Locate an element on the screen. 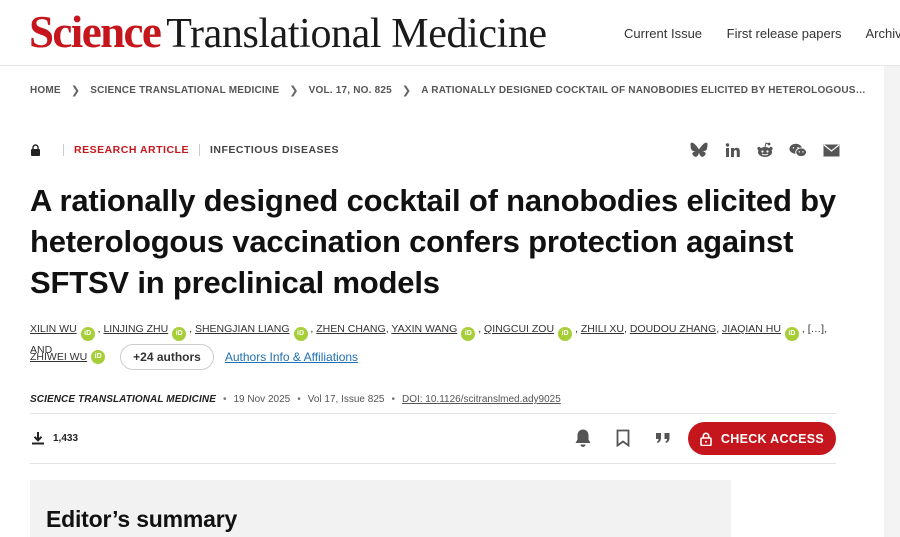 This screenshot has height=537, width=900. article-type: RESEARCH ARTICLE is located at coordinates (131, 150).